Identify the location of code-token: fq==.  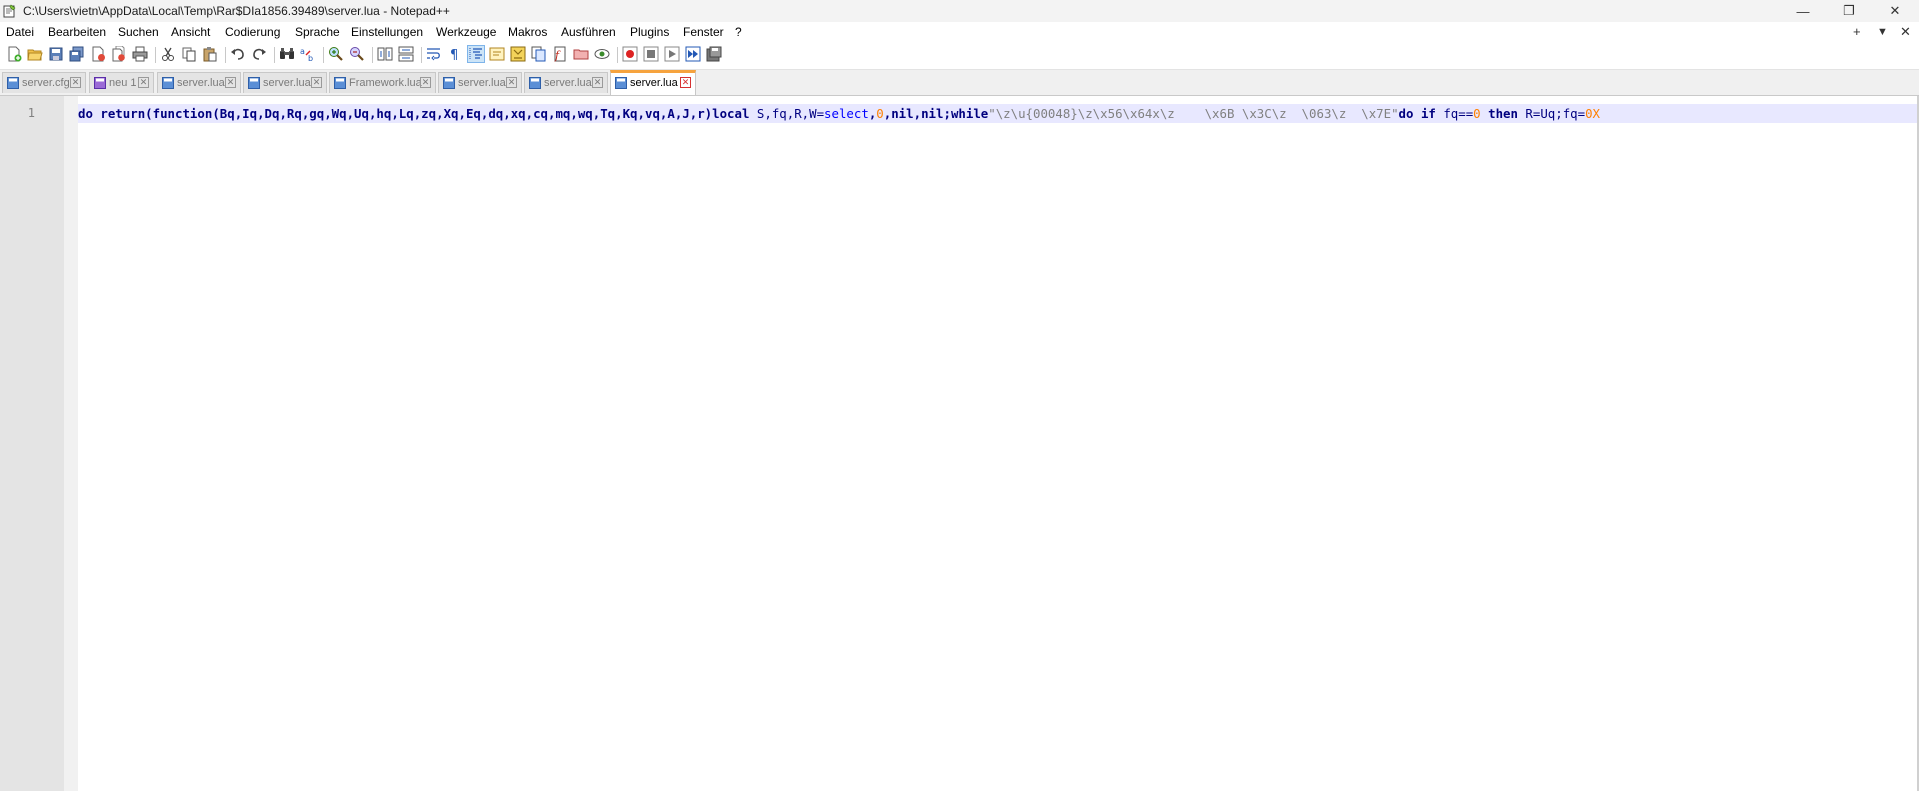
(1454, 113).